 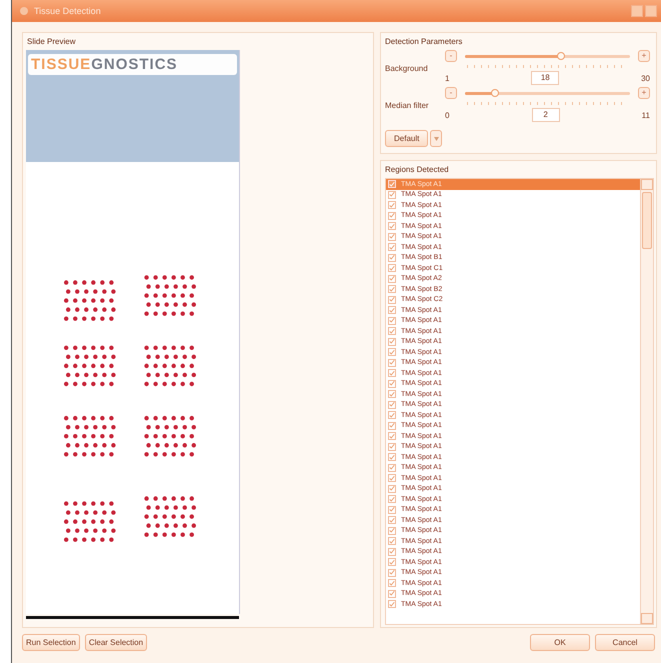 What do you see at coordinates (51, 42) in the screenshot?
I see `panel-title: Slide Preview` at bounding box center [51, 42].